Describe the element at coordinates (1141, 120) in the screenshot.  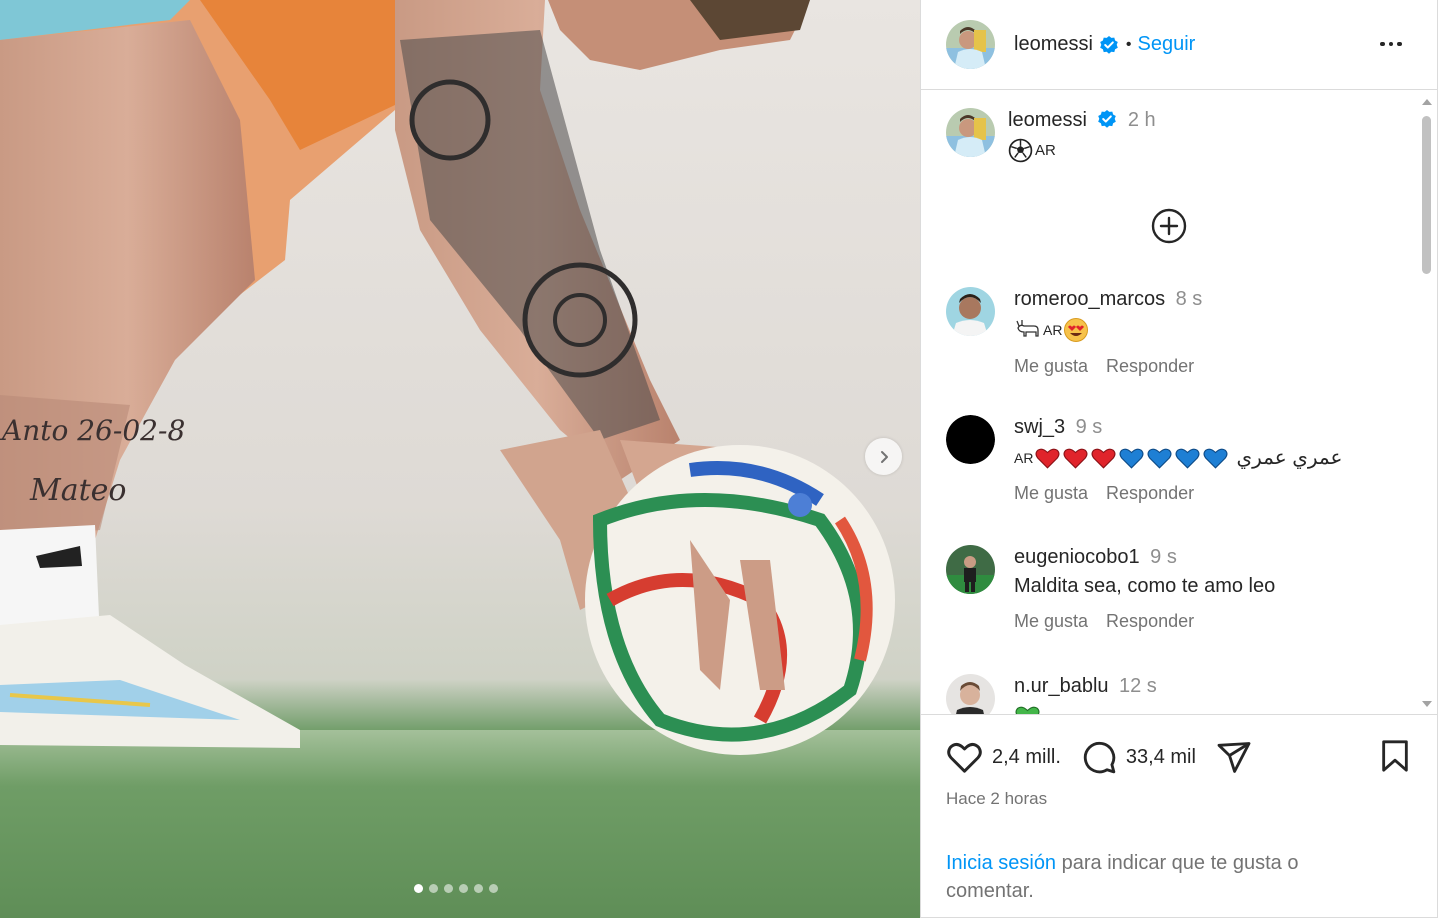
I see `caption-time: 2 h` at that location.